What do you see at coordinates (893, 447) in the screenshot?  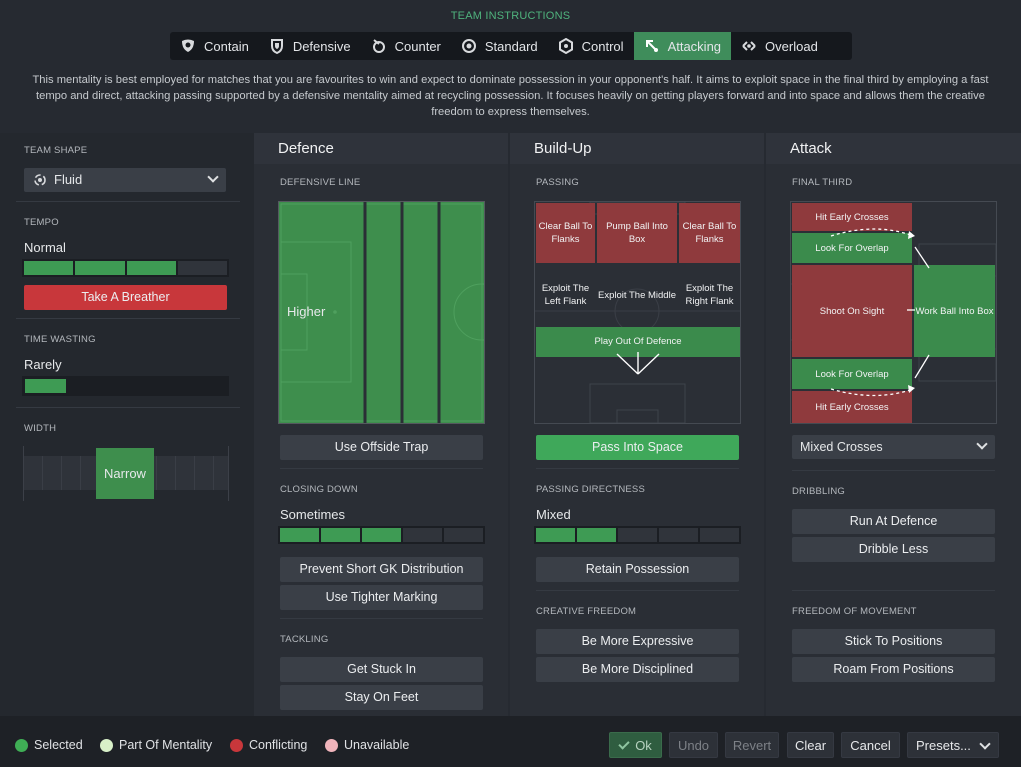 I see `crossing-dropdown: Mixed Crosses` at bounding box center [893, 447].